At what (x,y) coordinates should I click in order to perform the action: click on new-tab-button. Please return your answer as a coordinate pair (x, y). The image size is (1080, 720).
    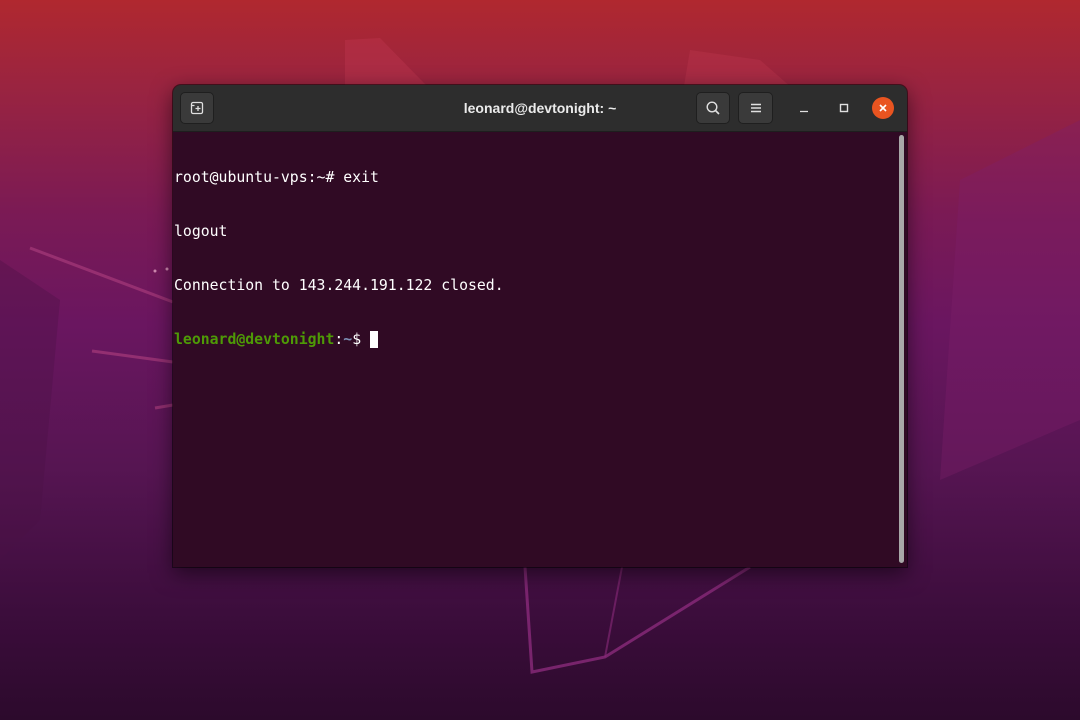
    Looking at the image, I should click on (197, 108).